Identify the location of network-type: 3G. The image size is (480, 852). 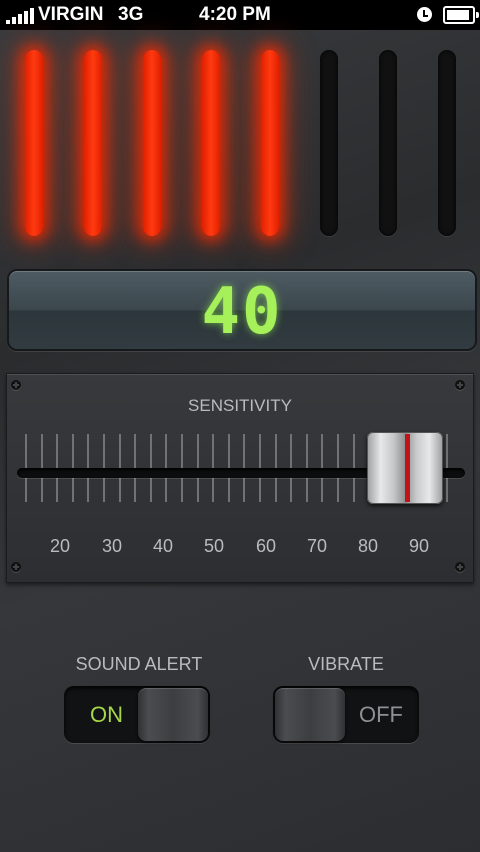
(131, 14).